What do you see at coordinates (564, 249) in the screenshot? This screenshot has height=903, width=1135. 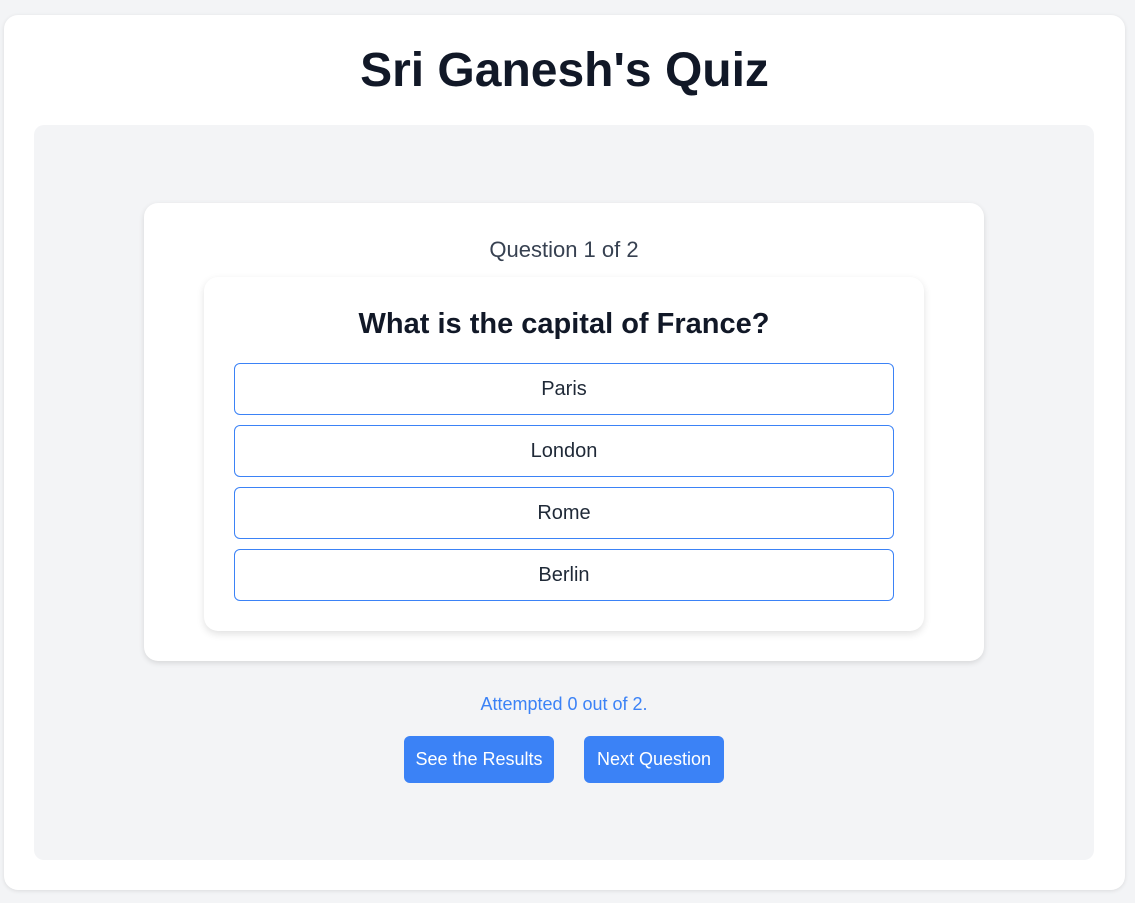 I see `question-counter: Question 1 of 2` at bounding box center [564, 249].